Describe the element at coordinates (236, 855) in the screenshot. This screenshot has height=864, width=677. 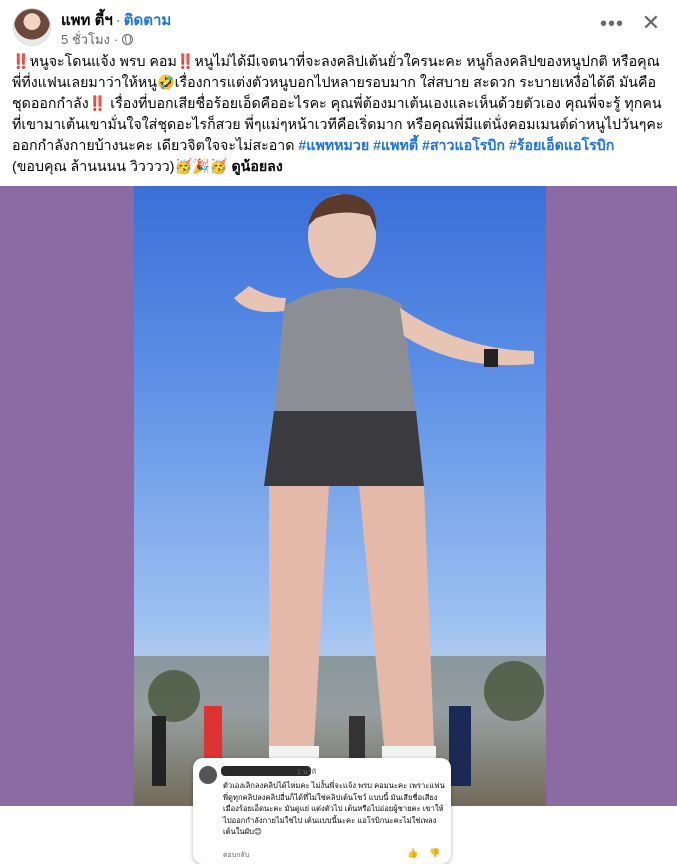
I see `reply-label: ตอบกลับ` at that location.